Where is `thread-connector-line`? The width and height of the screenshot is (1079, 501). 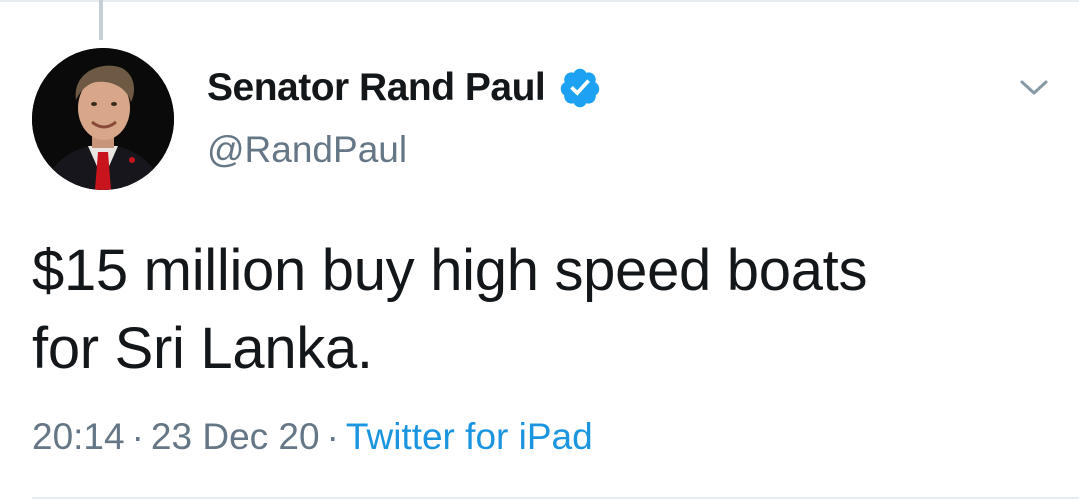 thread-connector-line is located at coordinates (101, 20).